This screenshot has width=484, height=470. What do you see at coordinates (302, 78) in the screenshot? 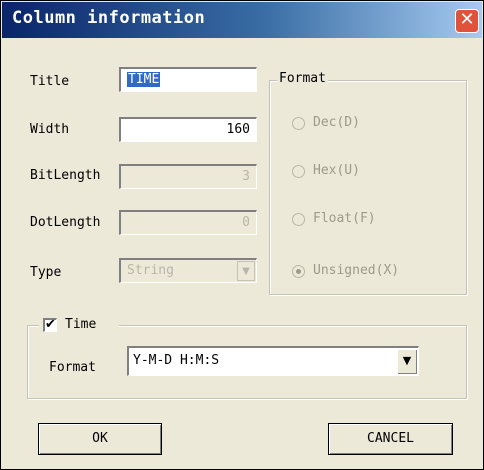
I see `format-group-label: Format` at bounding box center [302, 78].